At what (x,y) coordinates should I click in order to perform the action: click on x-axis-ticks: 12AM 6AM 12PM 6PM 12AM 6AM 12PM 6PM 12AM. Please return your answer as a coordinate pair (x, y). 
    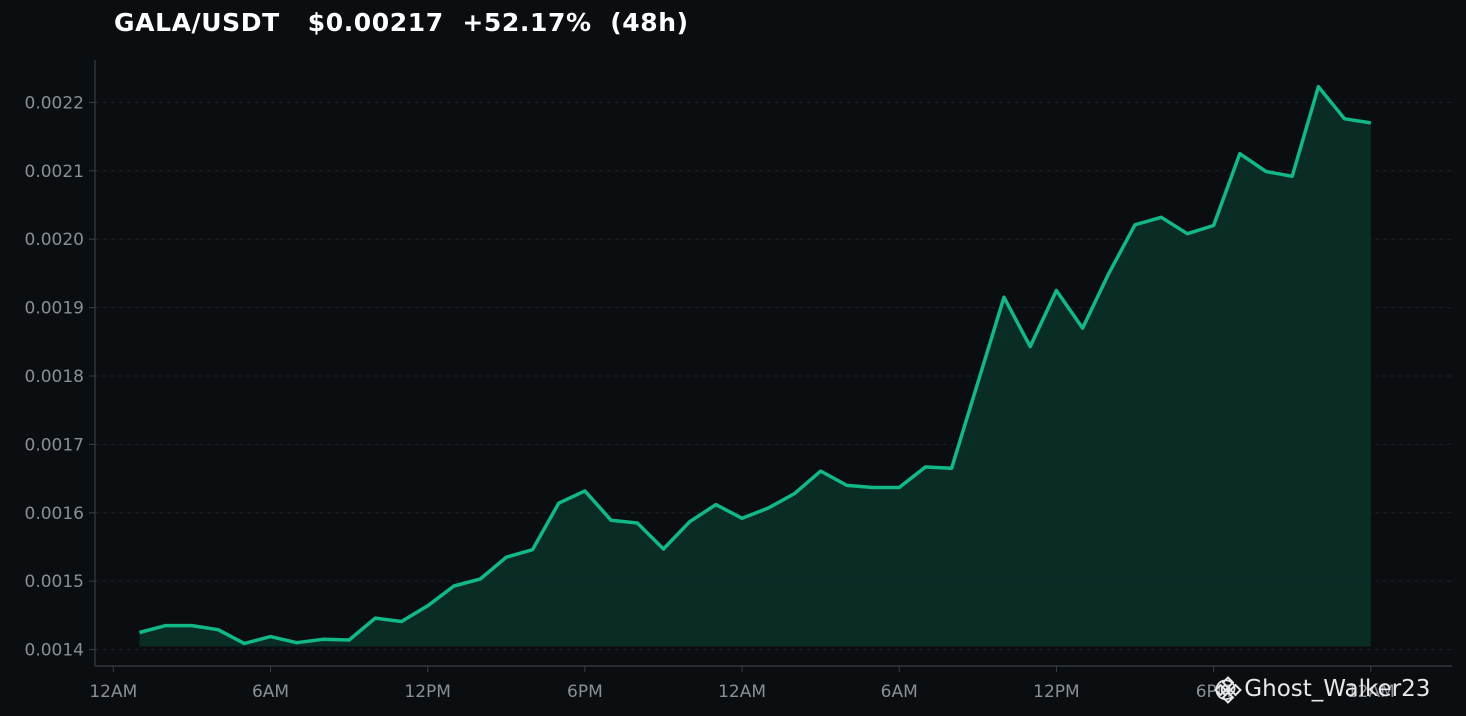
    Looking at the image, I should click on (742, 684).